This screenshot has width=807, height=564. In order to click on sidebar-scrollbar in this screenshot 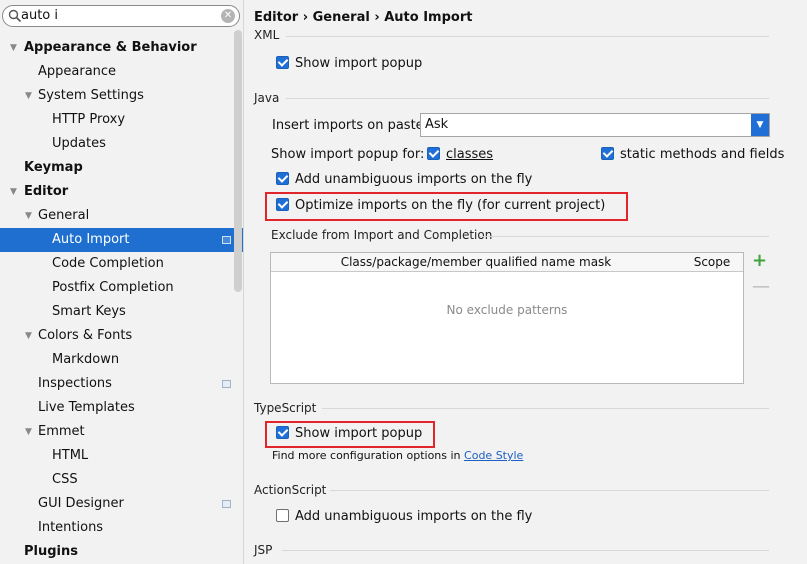, I will do `click(238, 161)`.